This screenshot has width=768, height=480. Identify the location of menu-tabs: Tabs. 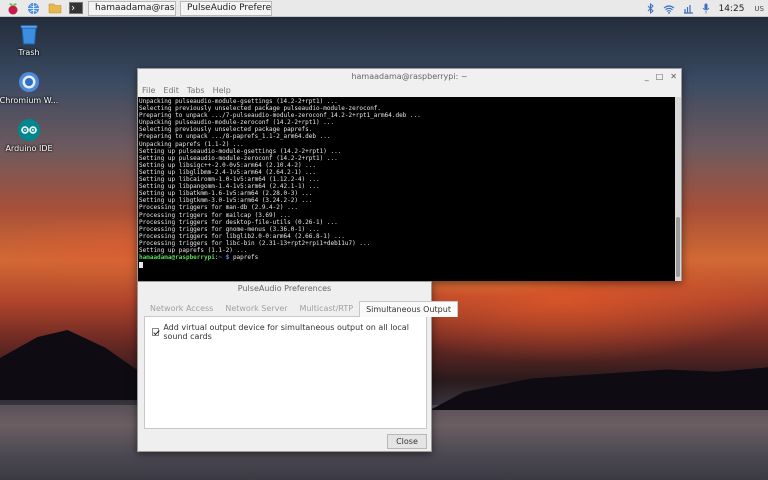
(196, 90).